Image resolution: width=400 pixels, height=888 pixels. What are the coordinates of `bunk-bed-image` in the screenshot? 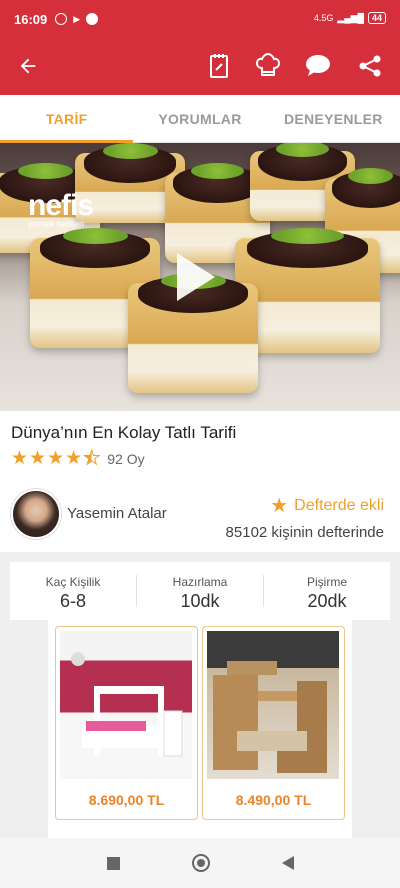 It's located at (126, 705).